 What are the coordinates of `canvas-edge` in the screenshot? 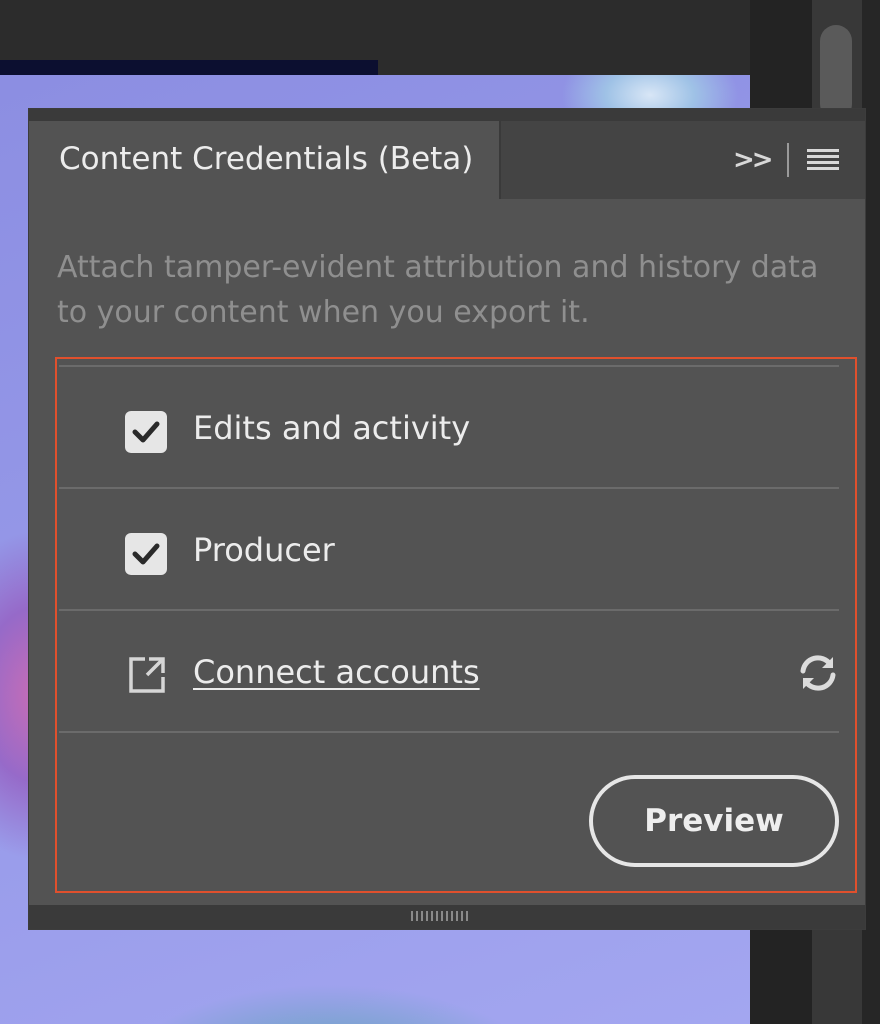 It's located at (189, 68).